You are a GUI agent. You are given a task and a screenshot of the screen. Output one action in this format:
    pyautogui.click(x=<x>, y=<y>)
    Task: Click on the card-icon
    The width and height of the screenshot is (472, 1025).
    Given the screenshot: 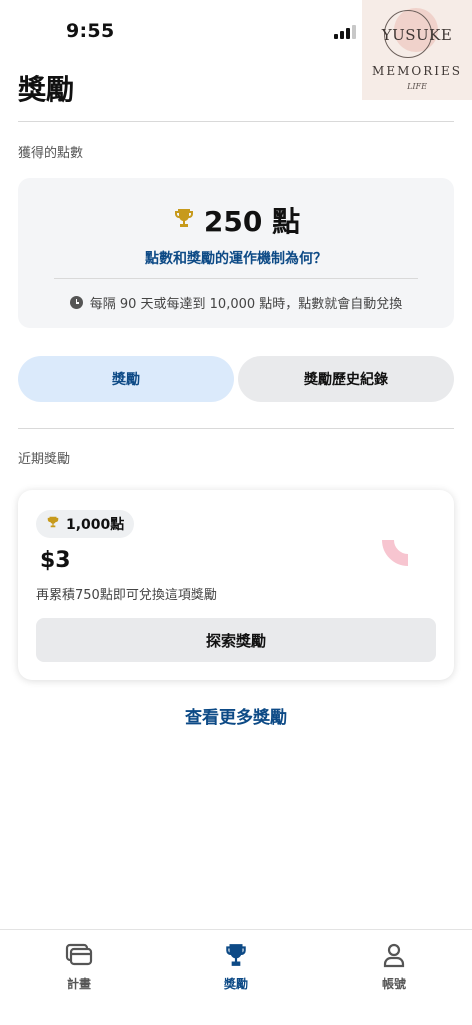 What is the action you would take?
    pyautogui.click(x=79, y=956)
    